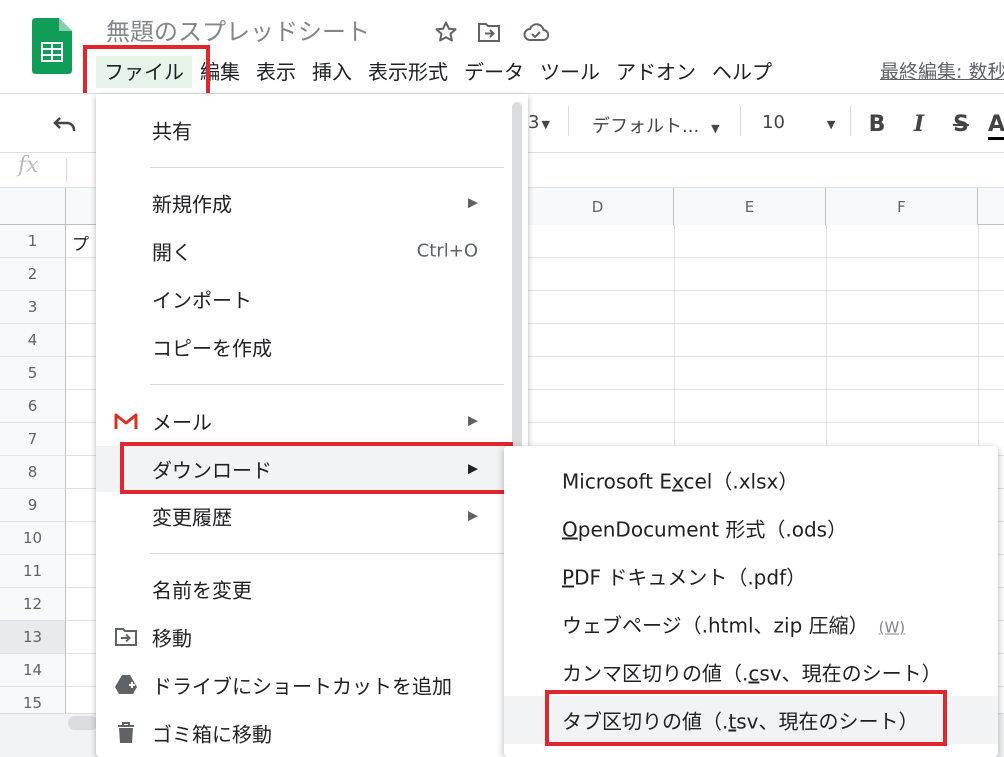  Describe the element at coordinates (304, 589) in the screenshot. I see `menu-item-rename: 名前を変更` at that location.